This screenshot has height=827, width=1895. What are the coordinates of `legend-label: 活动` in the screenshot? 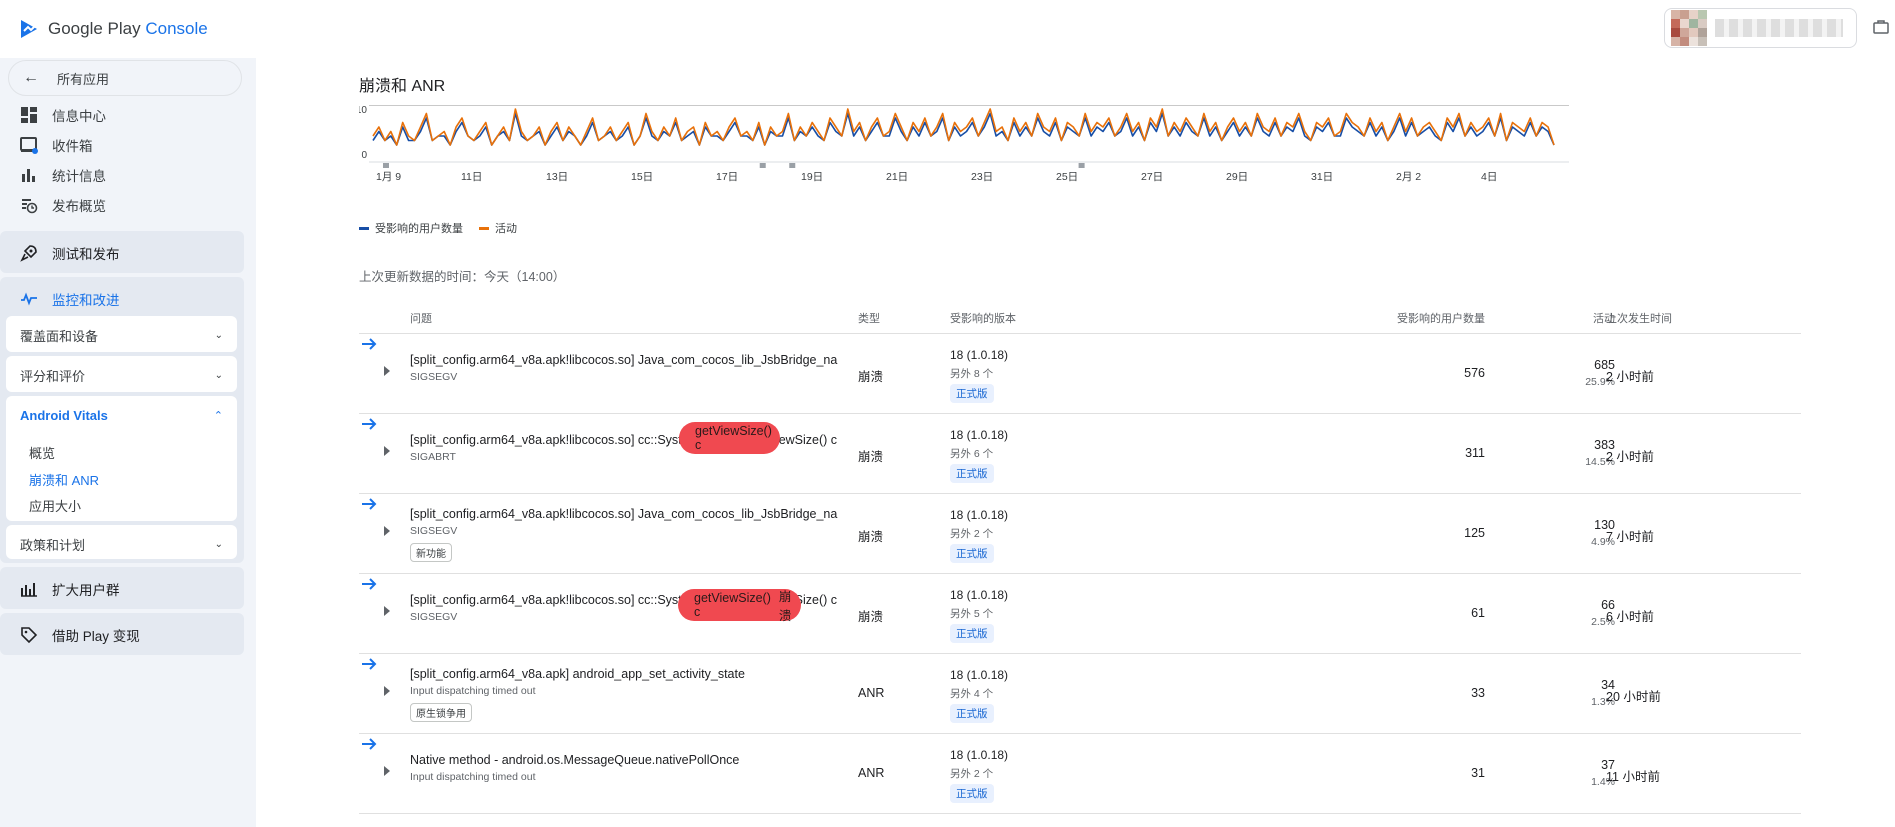 It's located at (506, 229).